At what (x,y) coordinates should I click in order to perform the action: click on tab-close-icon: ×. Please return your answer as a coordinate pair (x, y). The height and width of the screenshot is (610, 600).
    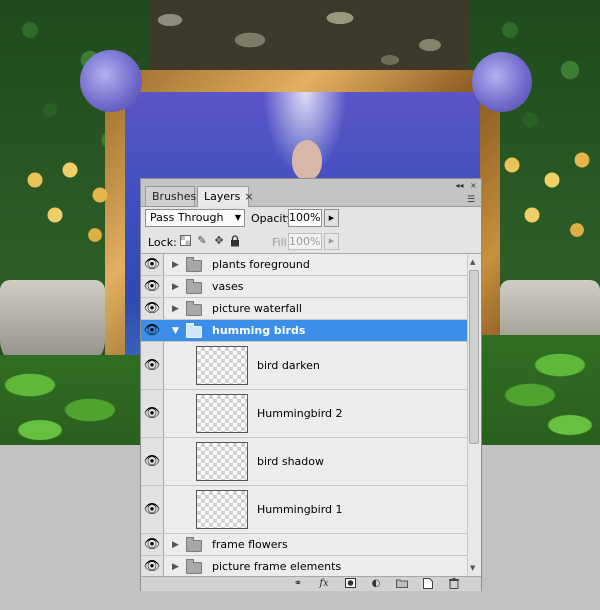
    Looking at the image, I should click on (248, 196).